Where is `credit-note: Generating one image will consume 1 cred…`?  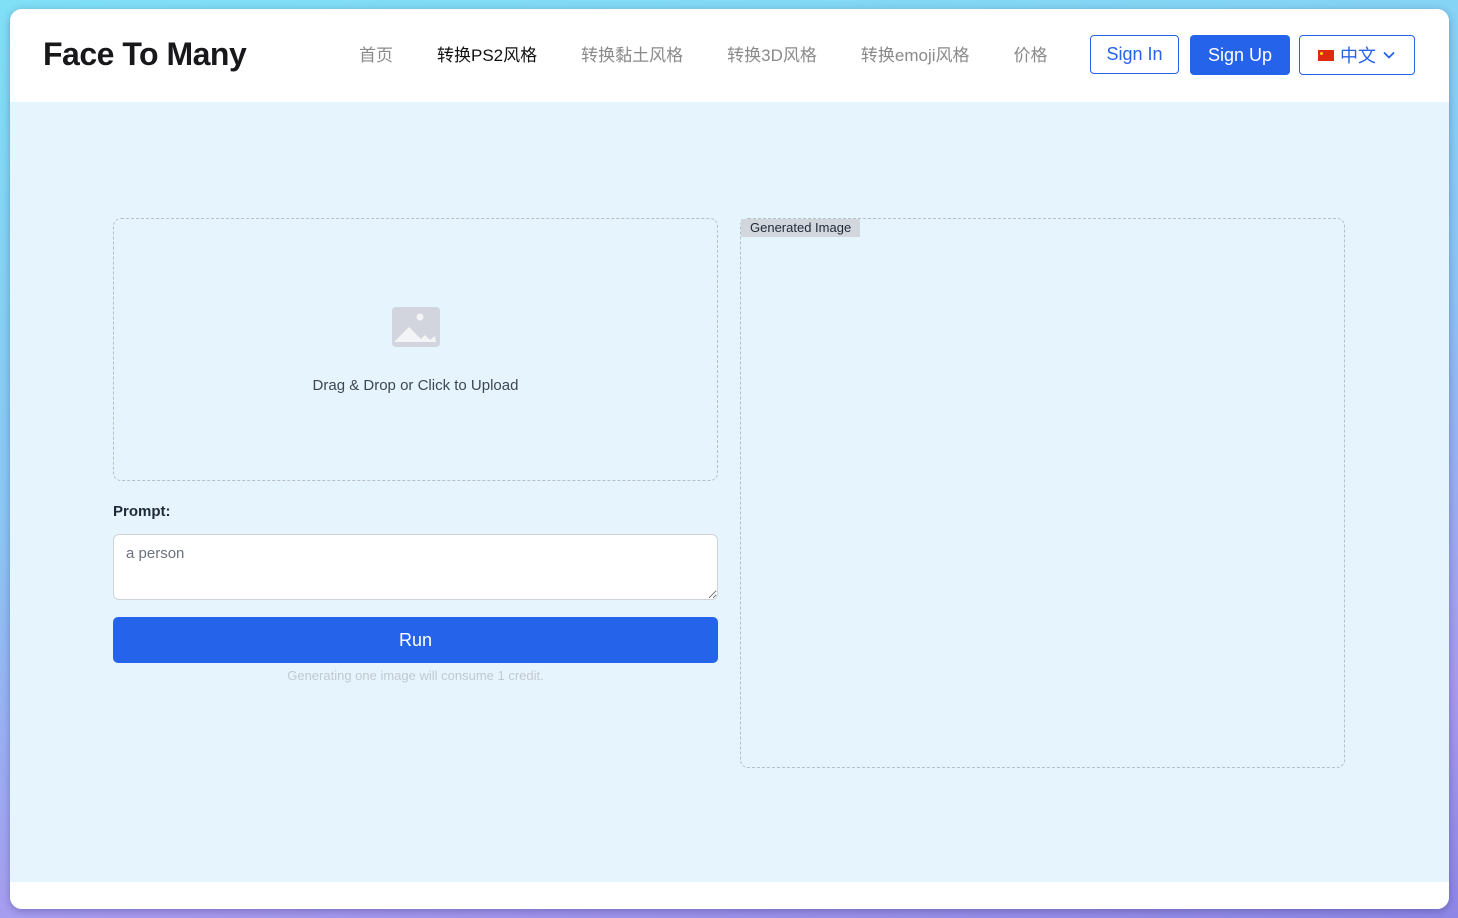 credit-note: Generating one image will consume 1 cred… is located at coordinates (415, 675).